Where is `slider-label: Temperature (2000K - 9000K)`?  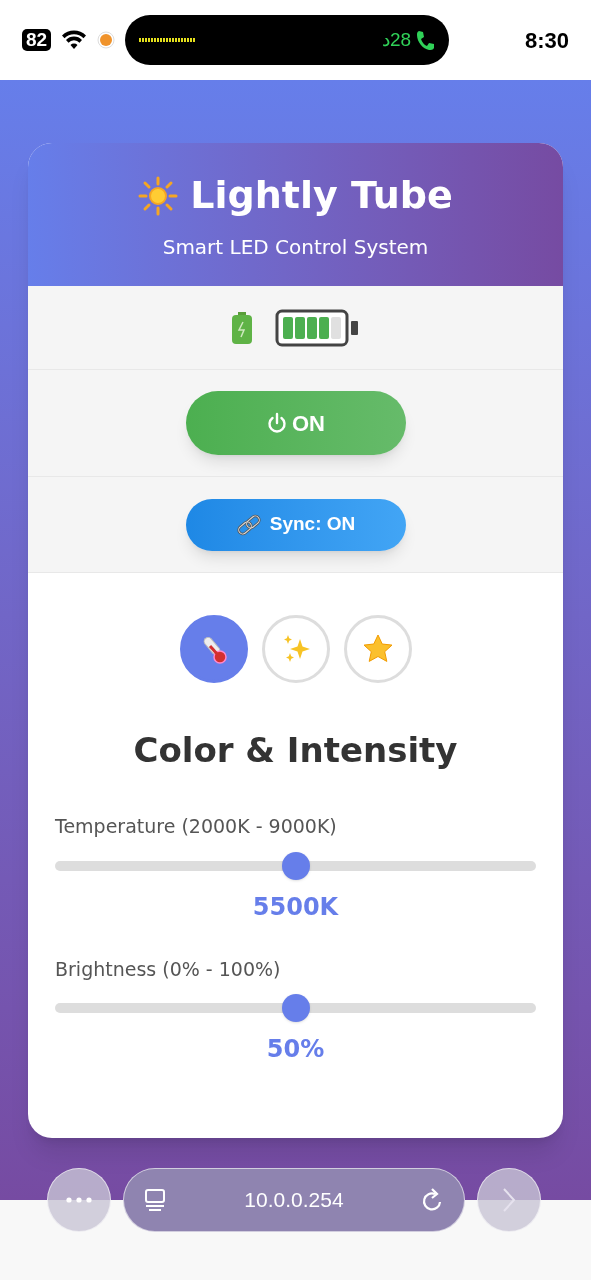 slider-label: Temperature (2000K - 9000K) is located at coordinates (196, 826).